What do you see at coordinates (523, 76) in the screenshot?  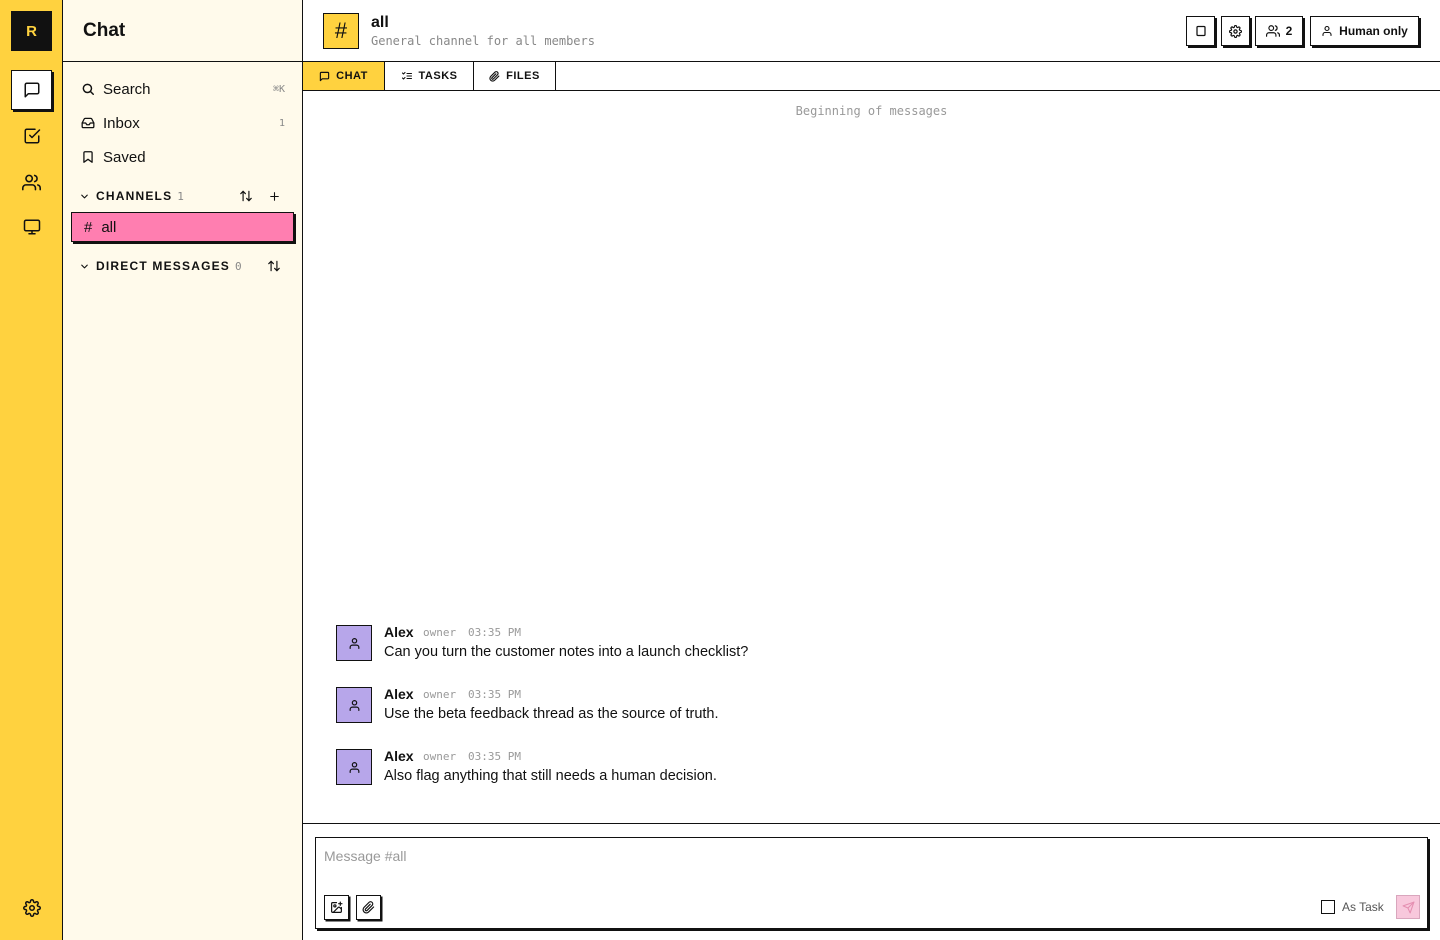 I see `tab-label: FILES` at bounding box center [523, 76].